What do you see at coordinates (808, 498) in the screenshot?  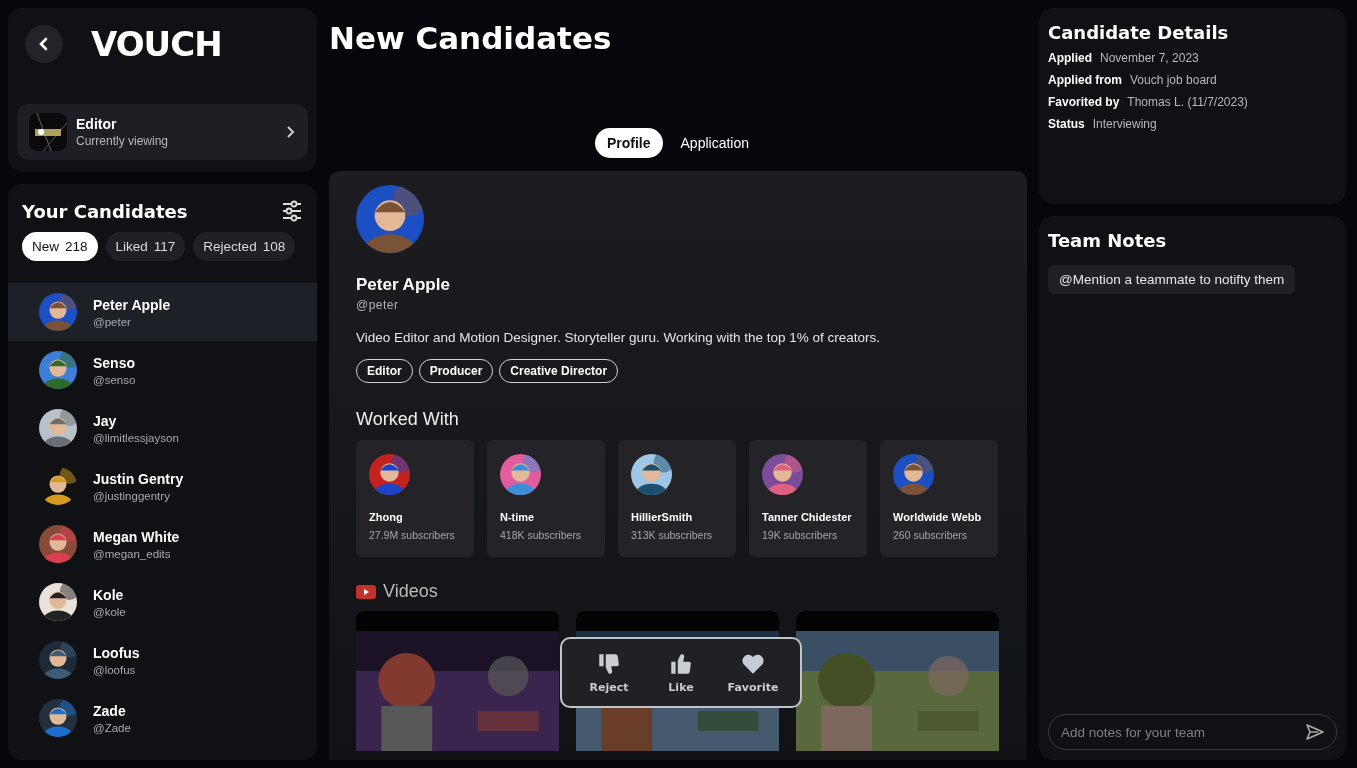 I see `creator-card: Tanner Chidester 19K subscribers` at bounding box center [808, 498].